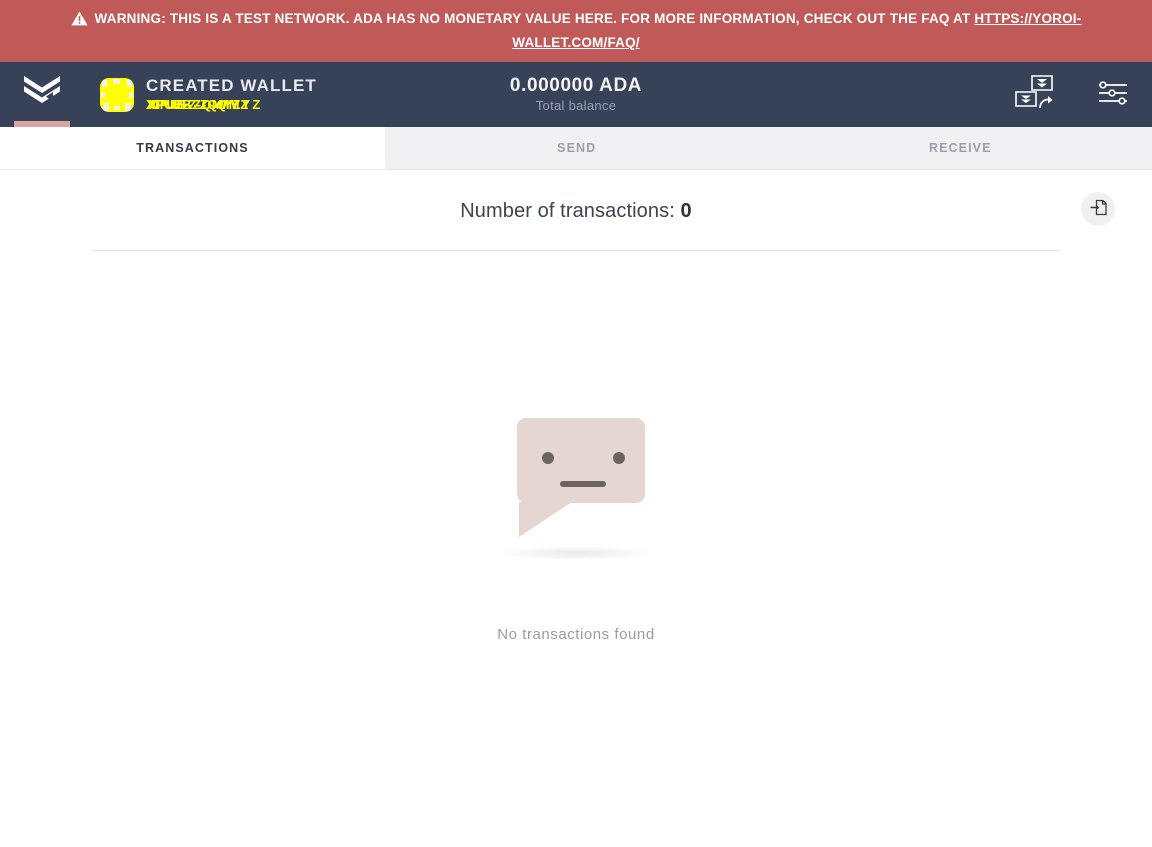 The width and height of the screenshot is (1152, 847). What do you see at coordinates (686, 211) in the screenshot?
I see `transaction-count-value: 0` at bounding box center [686, 211].